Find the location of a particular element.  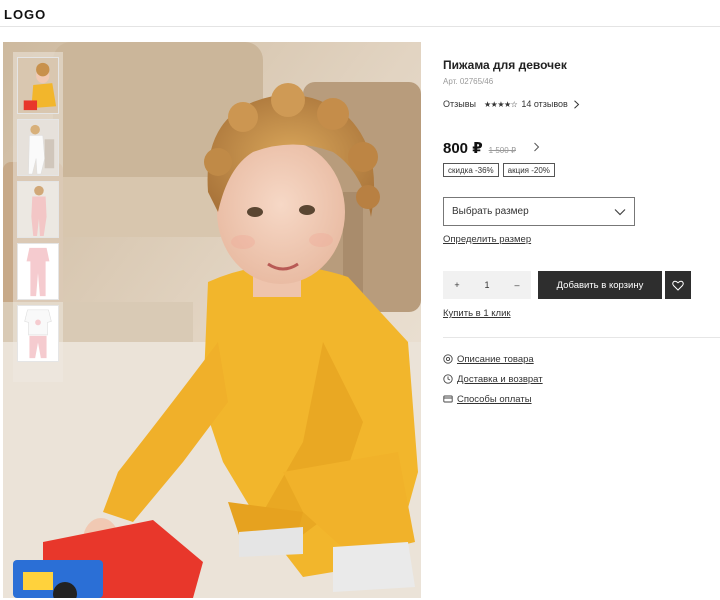

buy-one-click-link: Купить в 1 клик is located at coordinates (477, 313).